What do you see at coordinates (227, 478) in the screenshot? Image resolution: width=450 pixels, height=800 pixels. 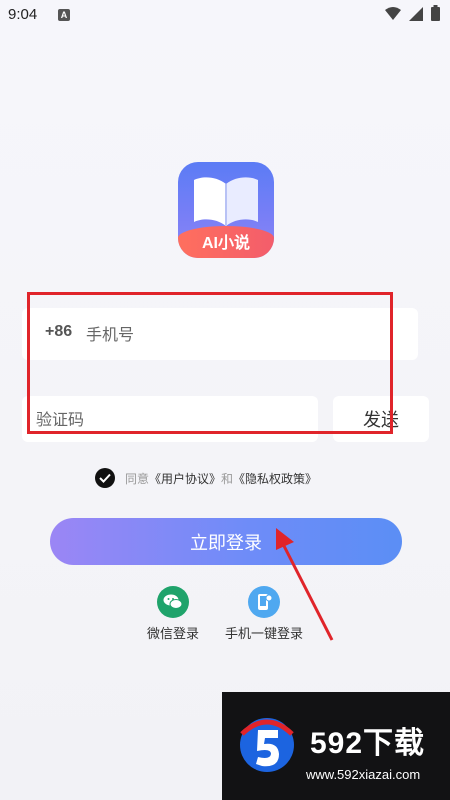 I see `agreement-and: 和` at bounding box center [227, 478].